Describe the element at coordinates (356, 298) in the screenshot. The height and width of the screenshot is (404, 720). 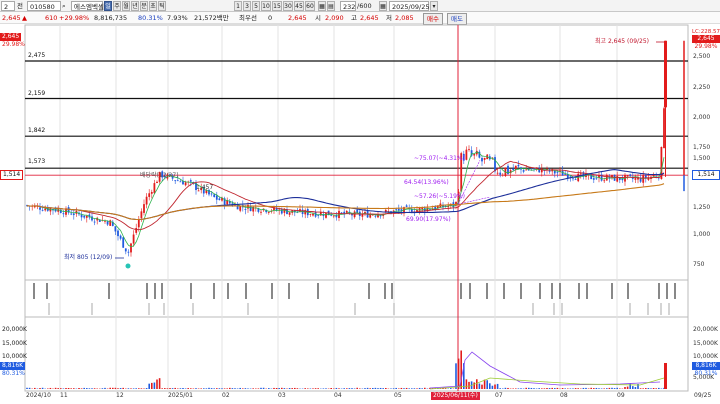
I see `signal-panel-frame` at that location.